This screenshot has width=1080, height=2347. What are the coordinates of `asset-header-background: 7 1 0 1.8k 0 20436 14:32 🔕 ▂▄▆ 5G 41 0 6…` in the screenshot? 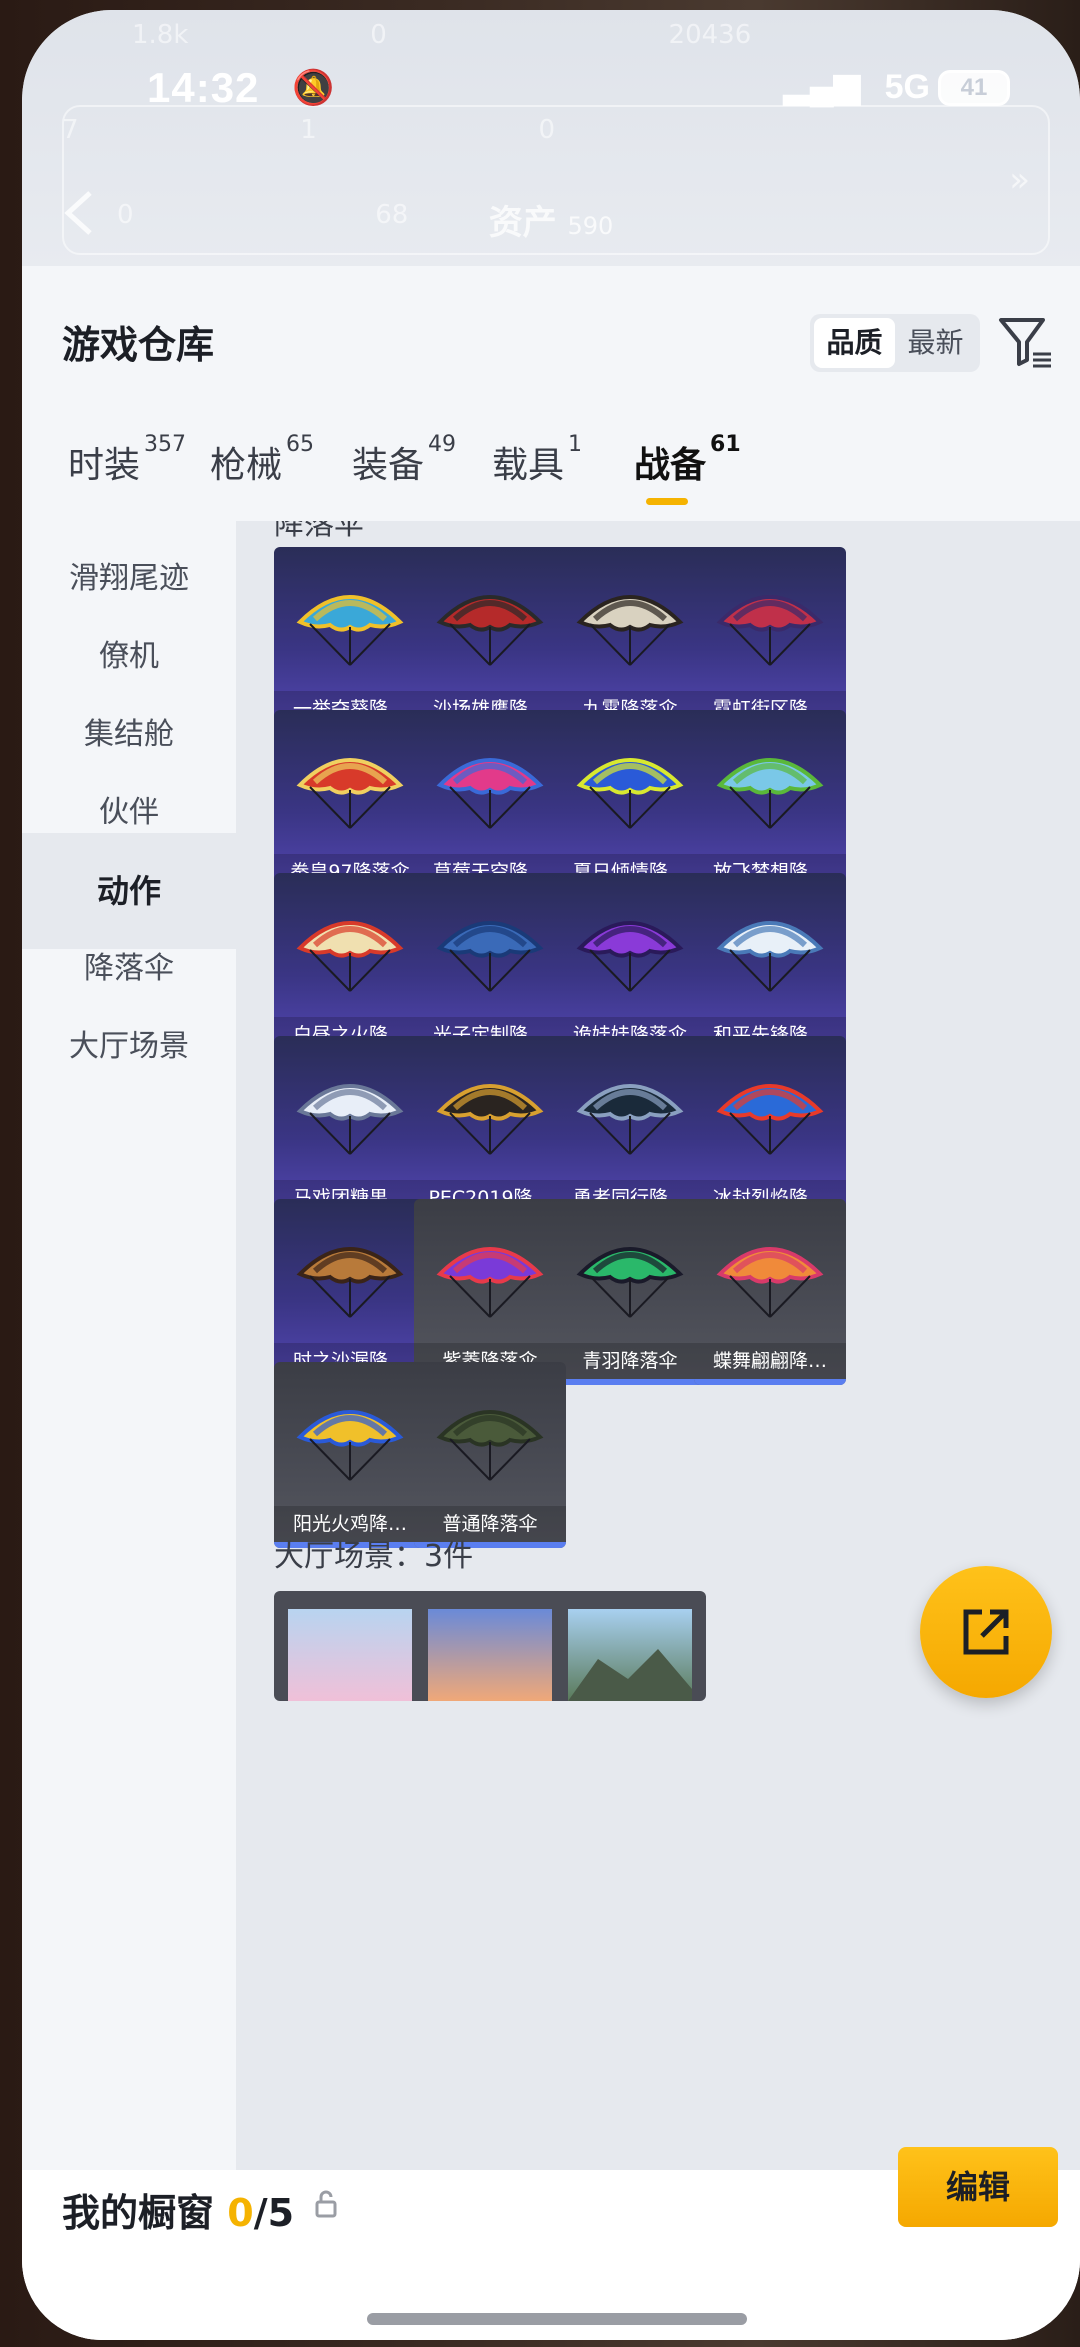 It's located at (551, 140).